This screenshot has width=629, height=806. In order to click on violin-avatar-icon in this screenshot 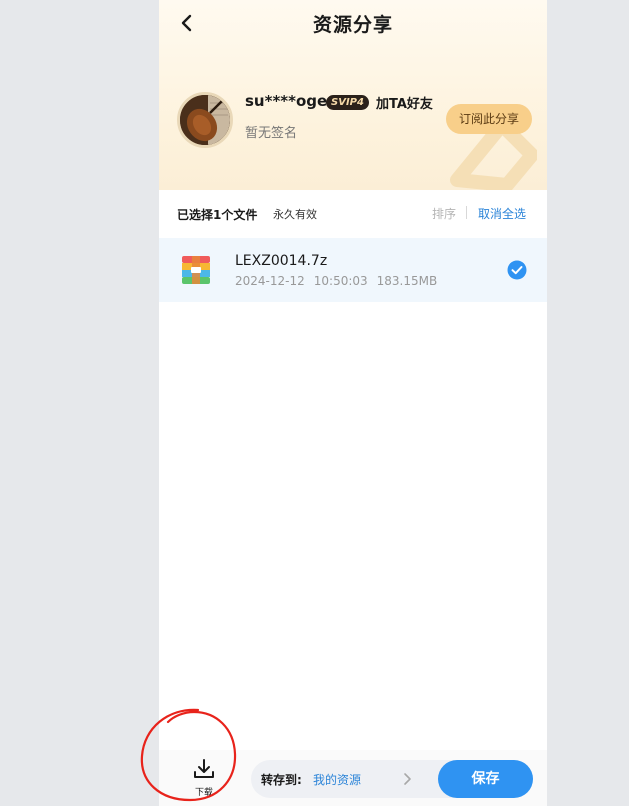, I will do `click(205, 120)`.